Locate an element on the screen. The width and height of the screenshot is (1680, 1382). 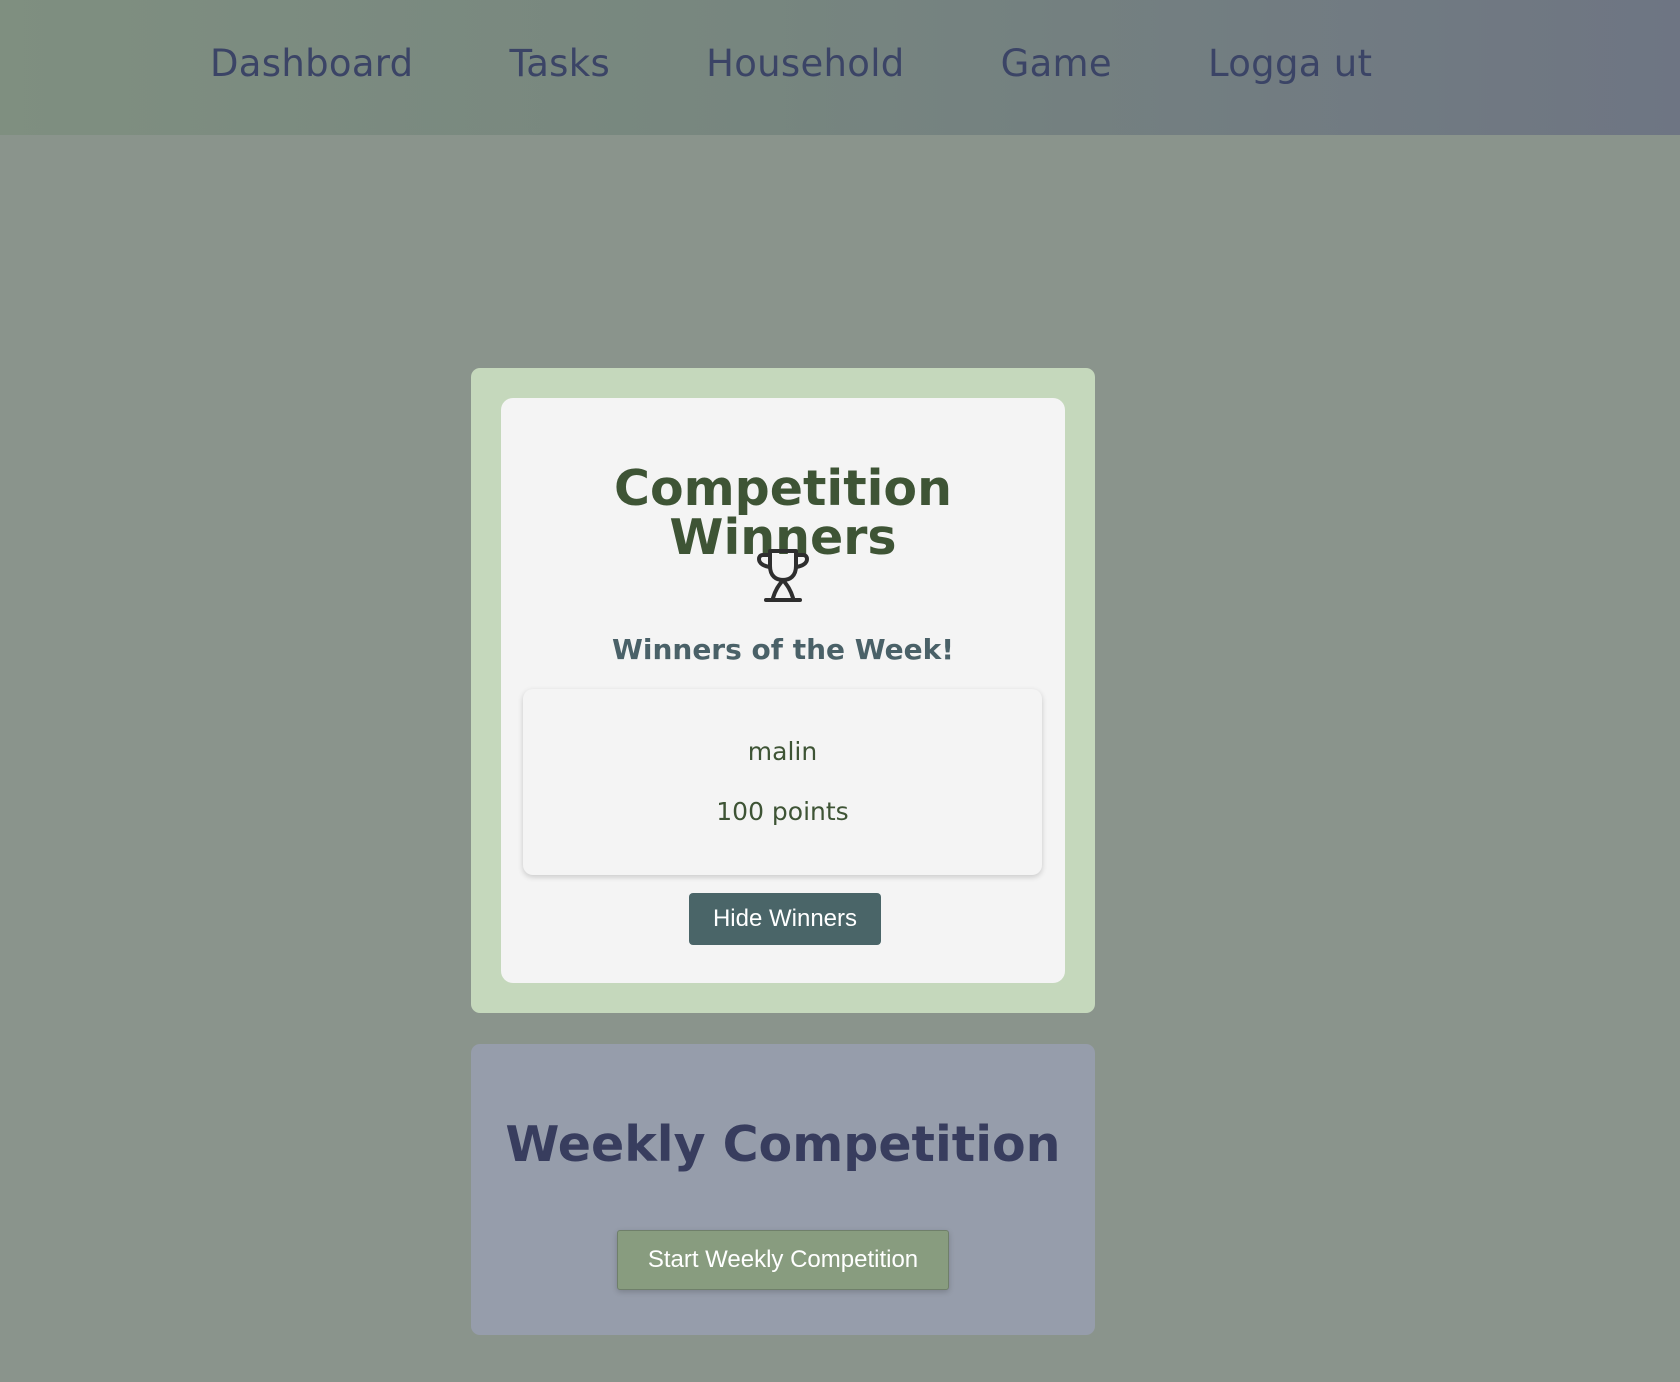
top-navigation: Dashboard Tasks Household Game Logga ut is located at coordinates (840, 67).